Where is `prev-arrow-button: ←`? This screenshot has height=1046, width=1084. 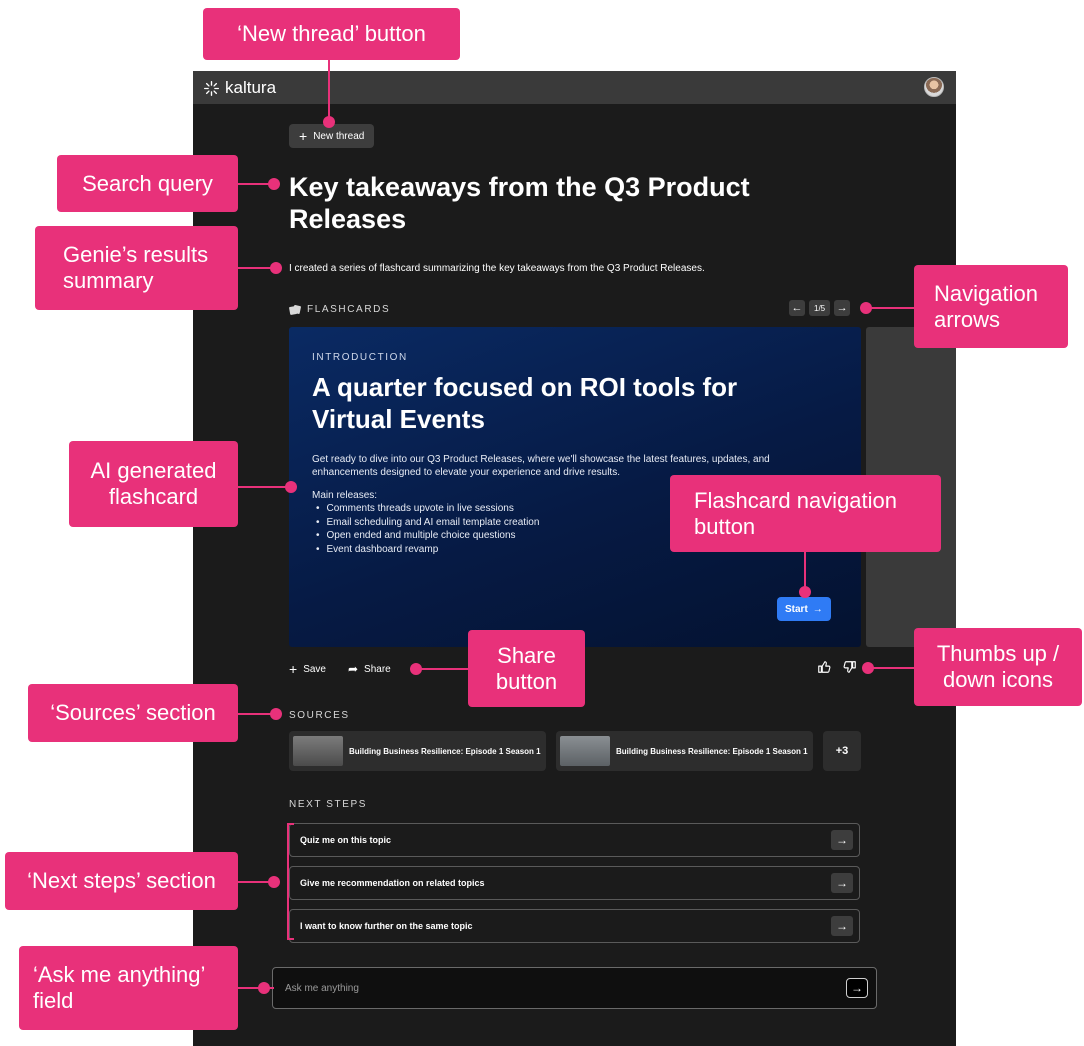 prev-arrow-button: ← is located at coordinates (797, 308).